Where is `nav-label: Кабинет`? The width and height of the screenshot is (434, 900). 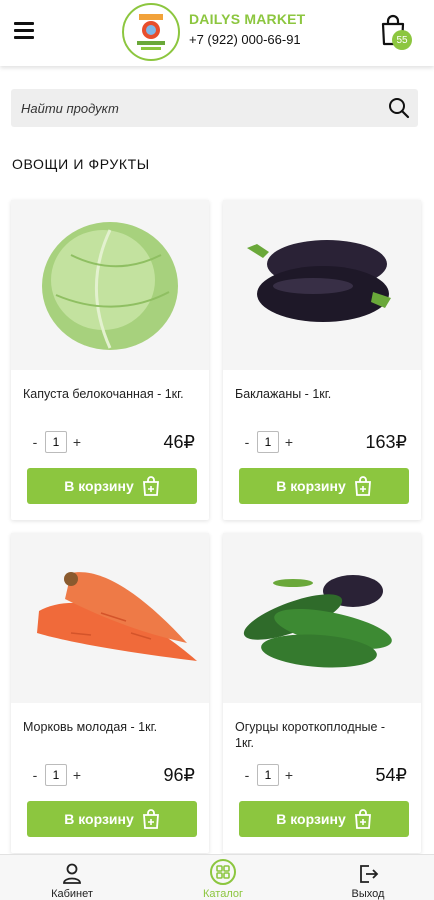 nav-label: Кабинет is located at coordinates (72, 894).